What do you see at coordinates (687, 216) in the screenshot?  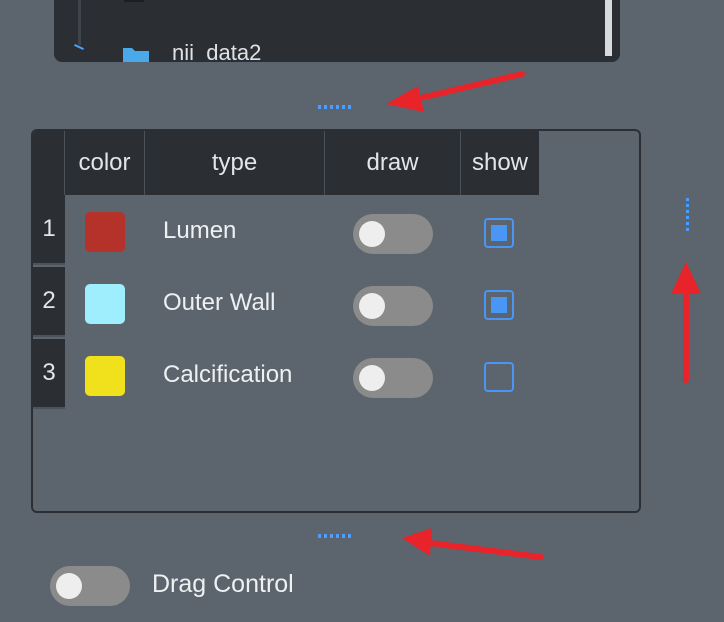 I see `right-splitter-handle` at bounding box center [687, 216].